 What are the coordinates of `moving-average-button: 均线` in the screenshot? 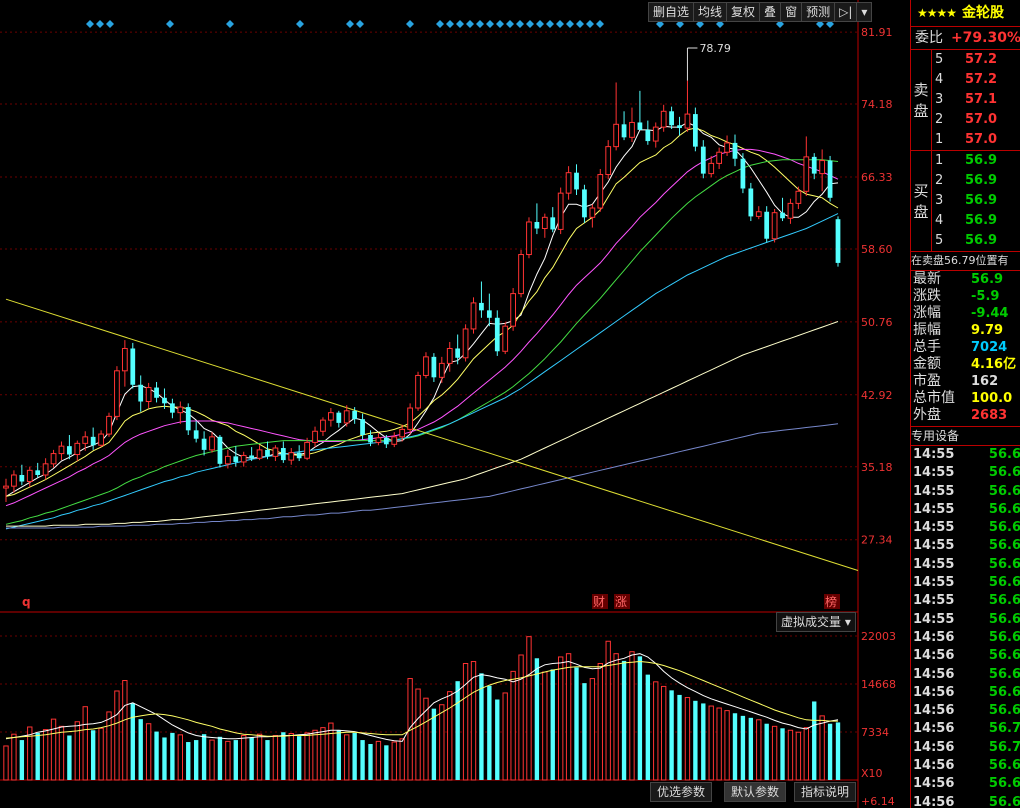 It's located at (711, 12).